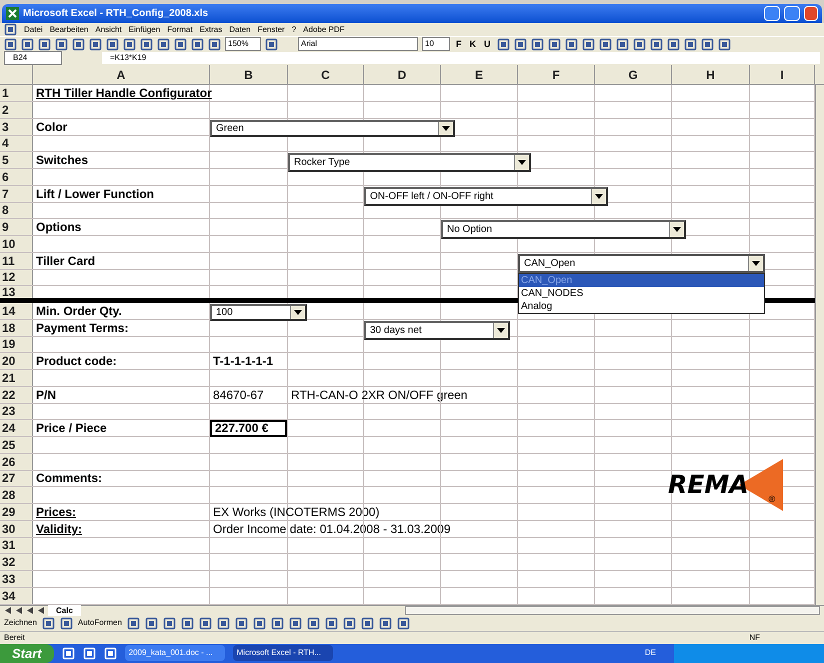 This screenshot has width=824, height=663. Describe the element at coordinates (16, 328) in the screenshot. I see `row-header: 18` at that location.